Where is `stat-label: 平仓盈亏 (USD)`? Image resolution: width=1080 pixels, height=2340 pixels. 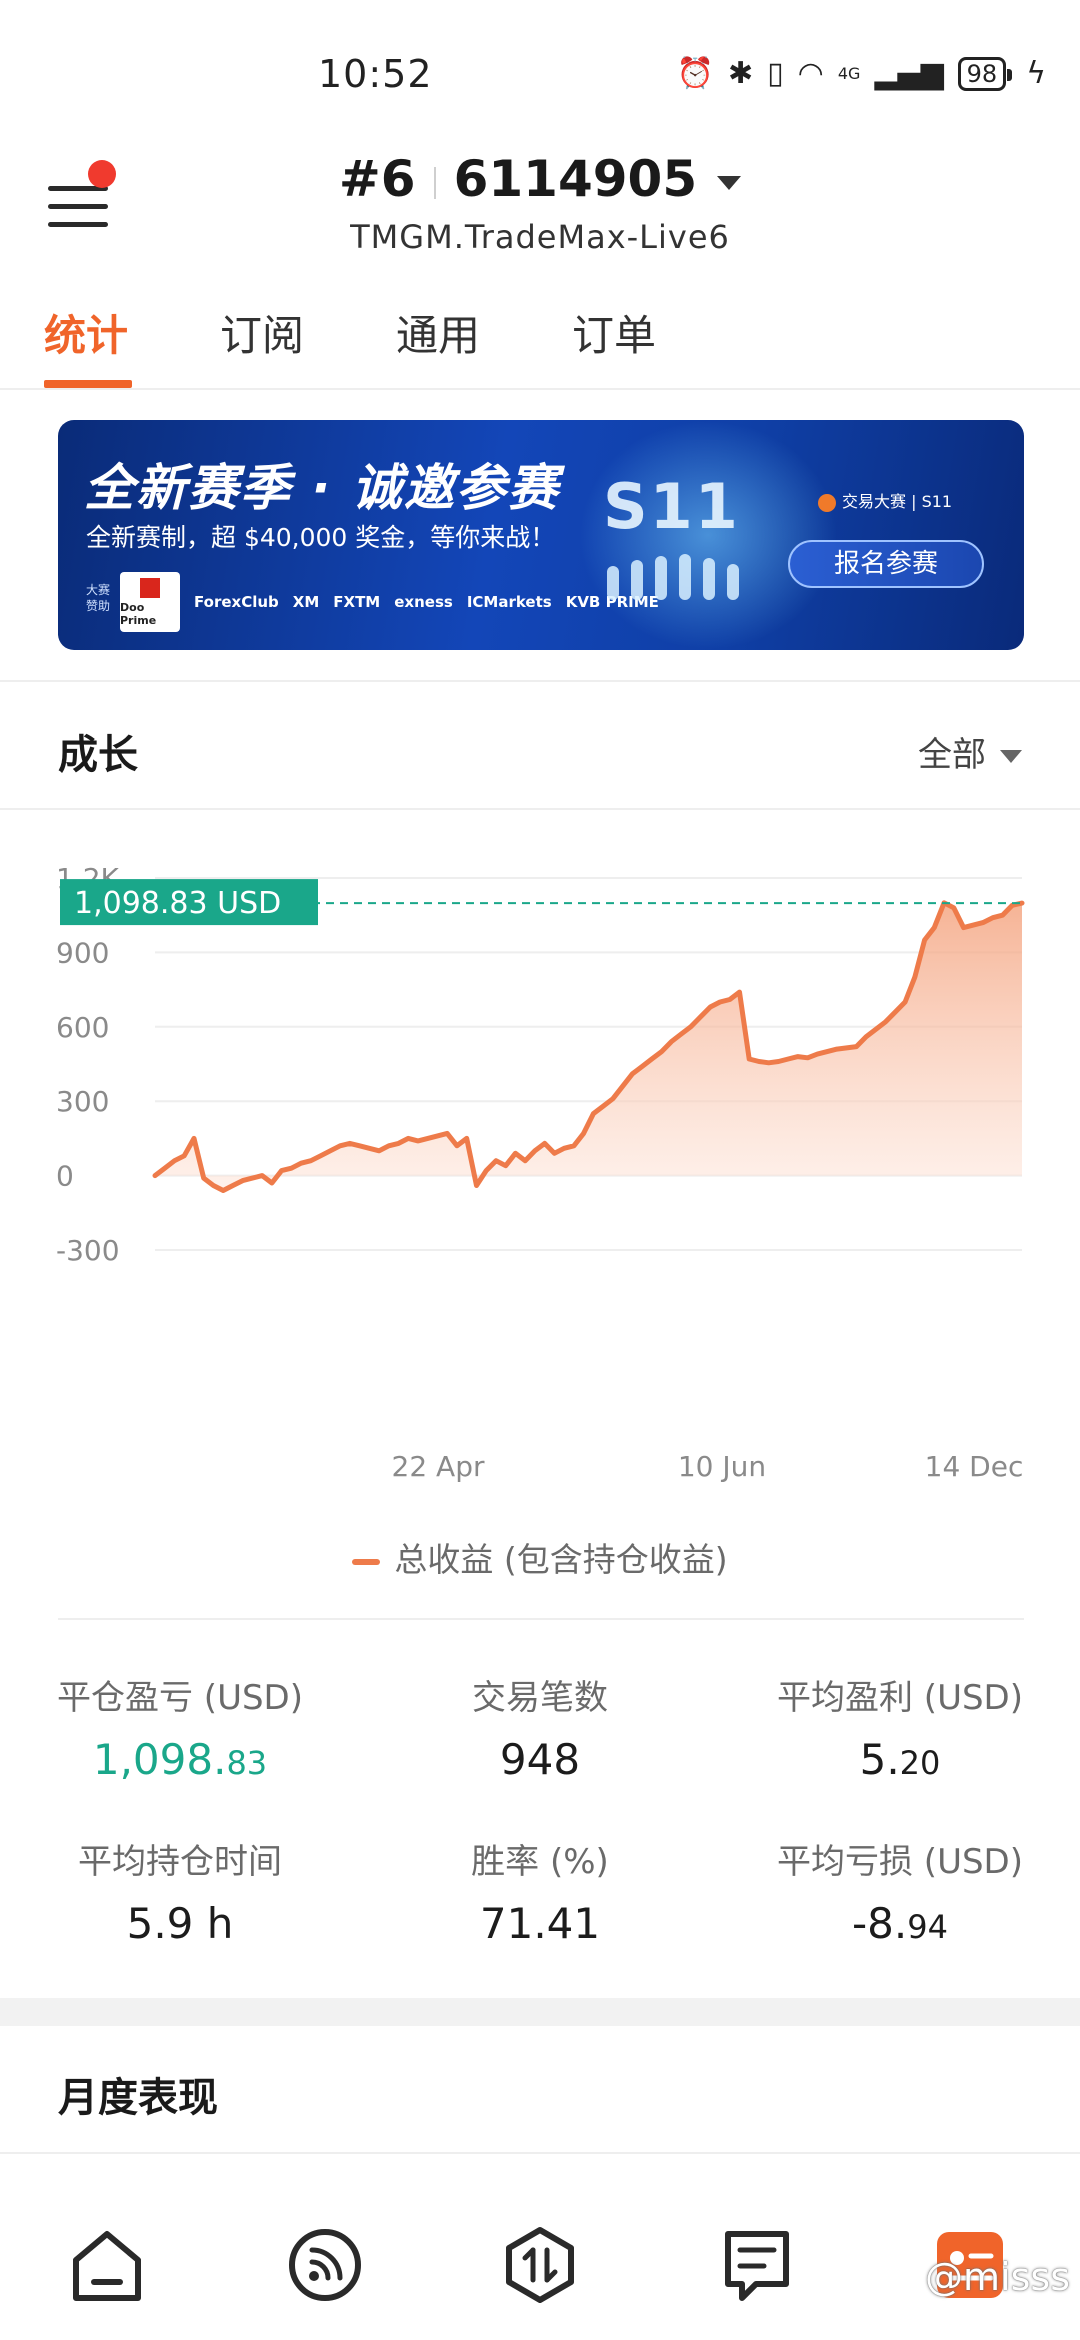 stat-label: 平仓盈亏 (USD) is located at coordinates (180, 1698).